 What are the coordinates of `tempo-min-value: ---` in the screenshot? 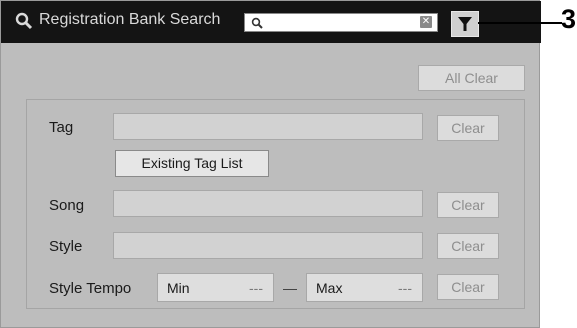 It's located at (256, 288).